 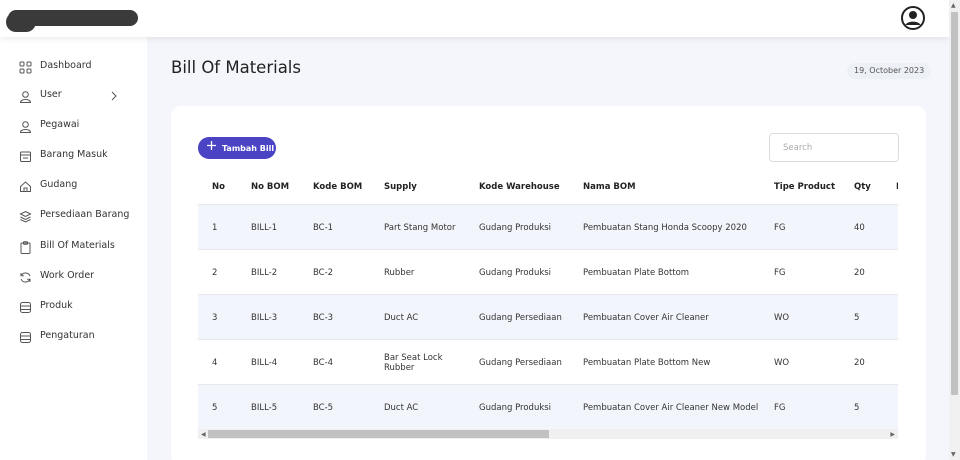 I want to click on refresh-icon, so click(x=25, y=277).